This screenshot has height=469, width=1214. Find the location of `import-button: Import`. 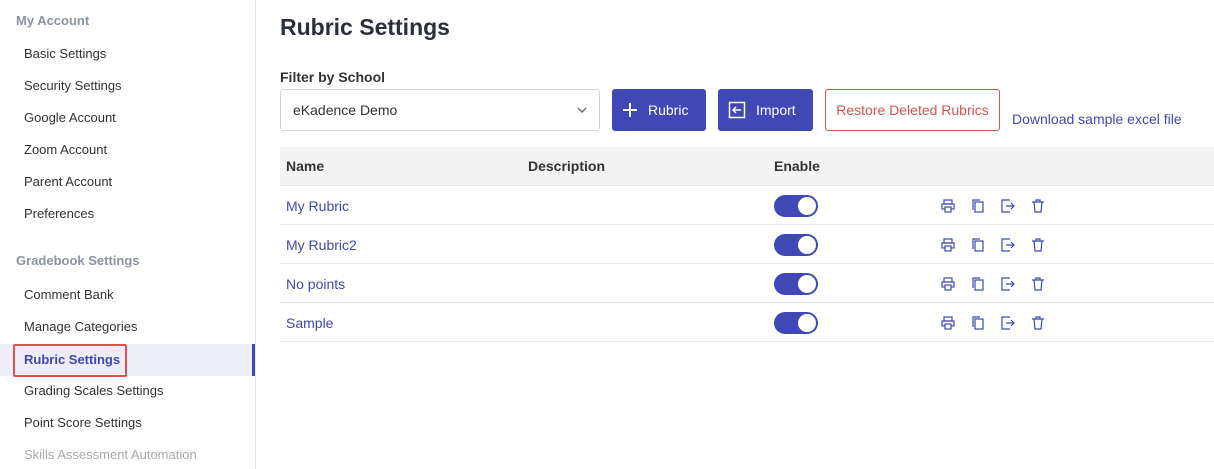

import-button: Import is located at coordinates (765, 110).